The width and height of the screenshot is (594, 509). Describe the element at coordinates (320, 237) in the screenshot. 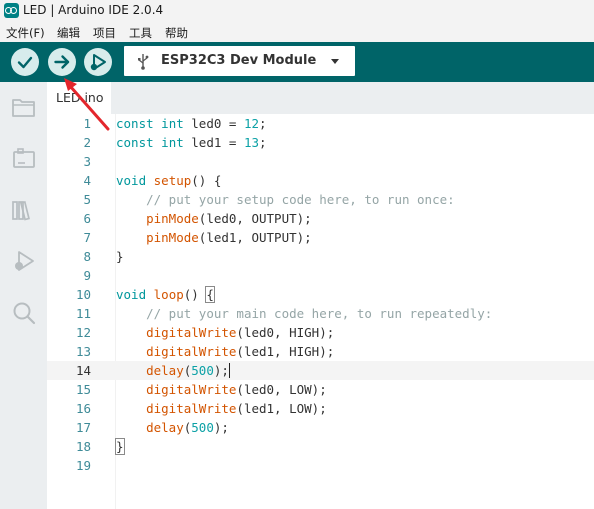

I see `code-line: 7 pinMode(led1, OUTPUT);` at that location.